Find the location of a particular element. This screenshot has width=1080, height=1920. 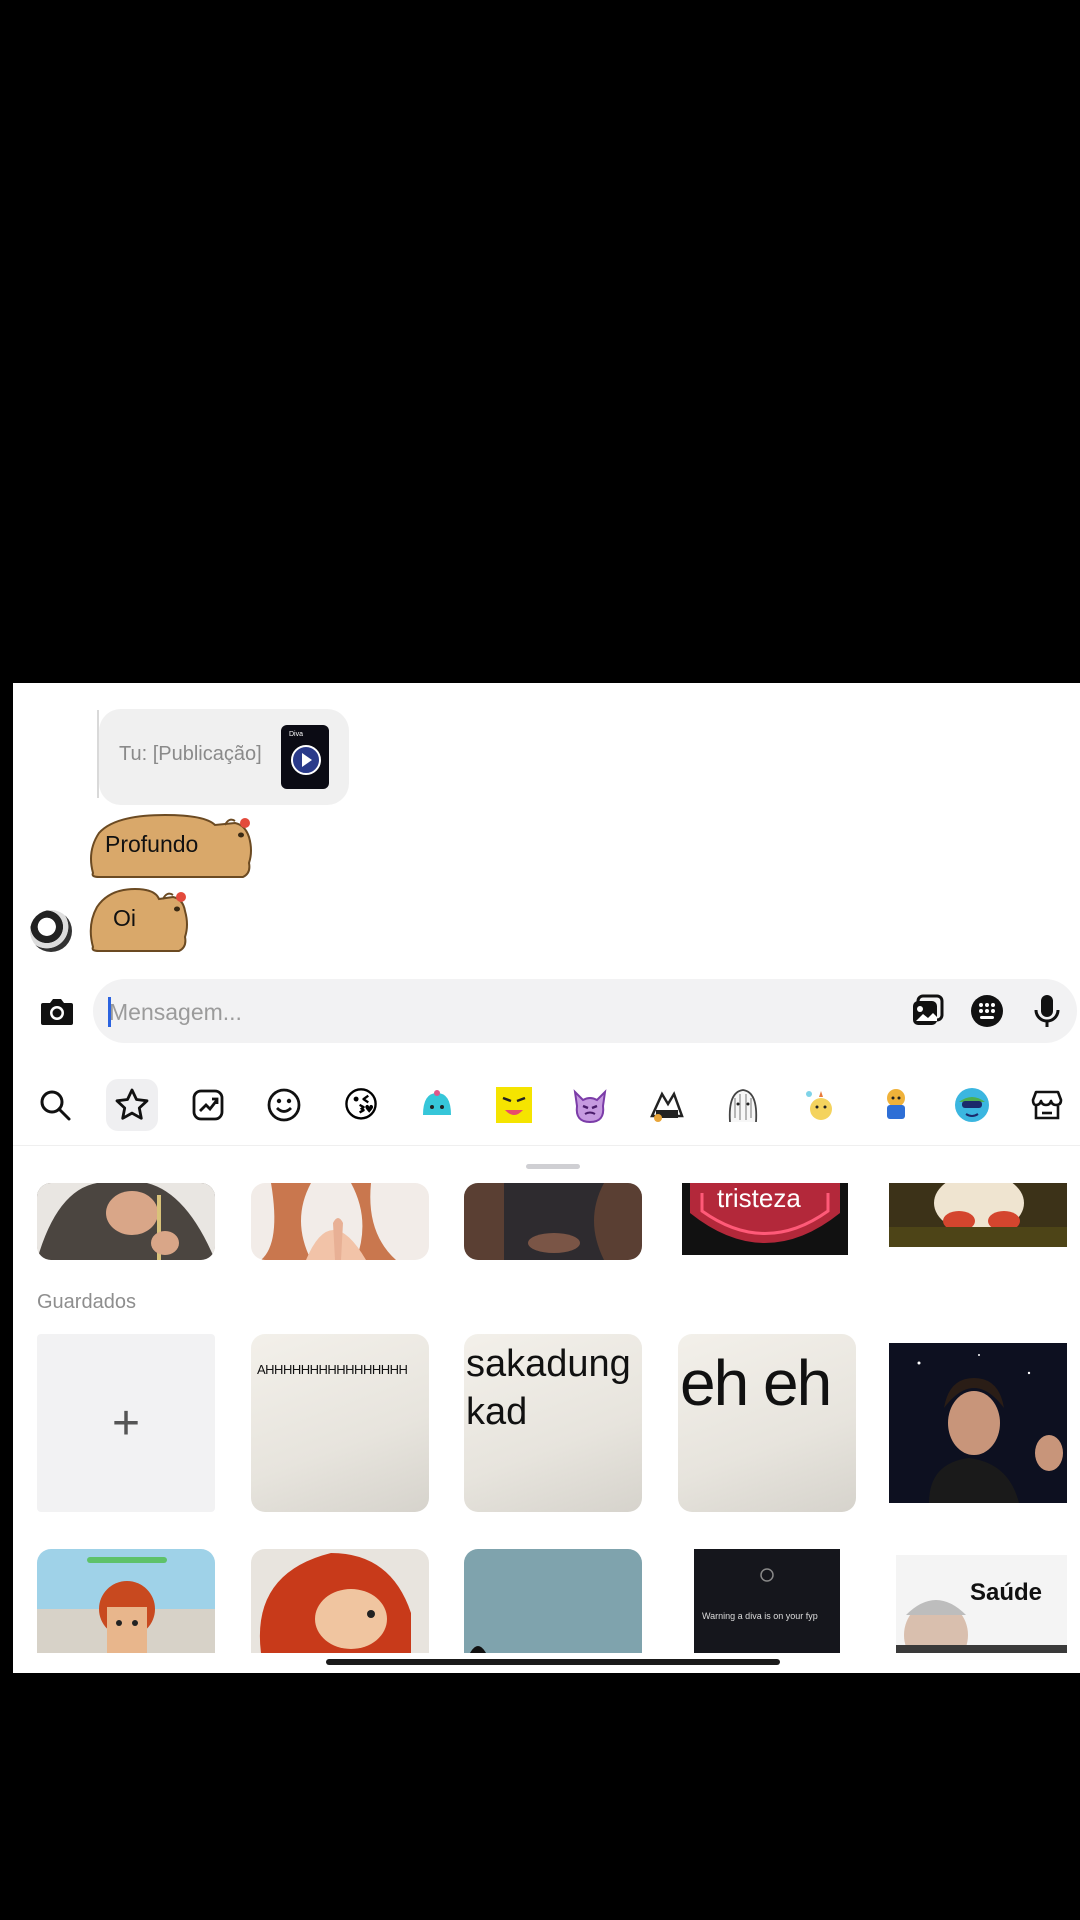

saved-section-title: Guardados is located at coordinates (86, 1302).